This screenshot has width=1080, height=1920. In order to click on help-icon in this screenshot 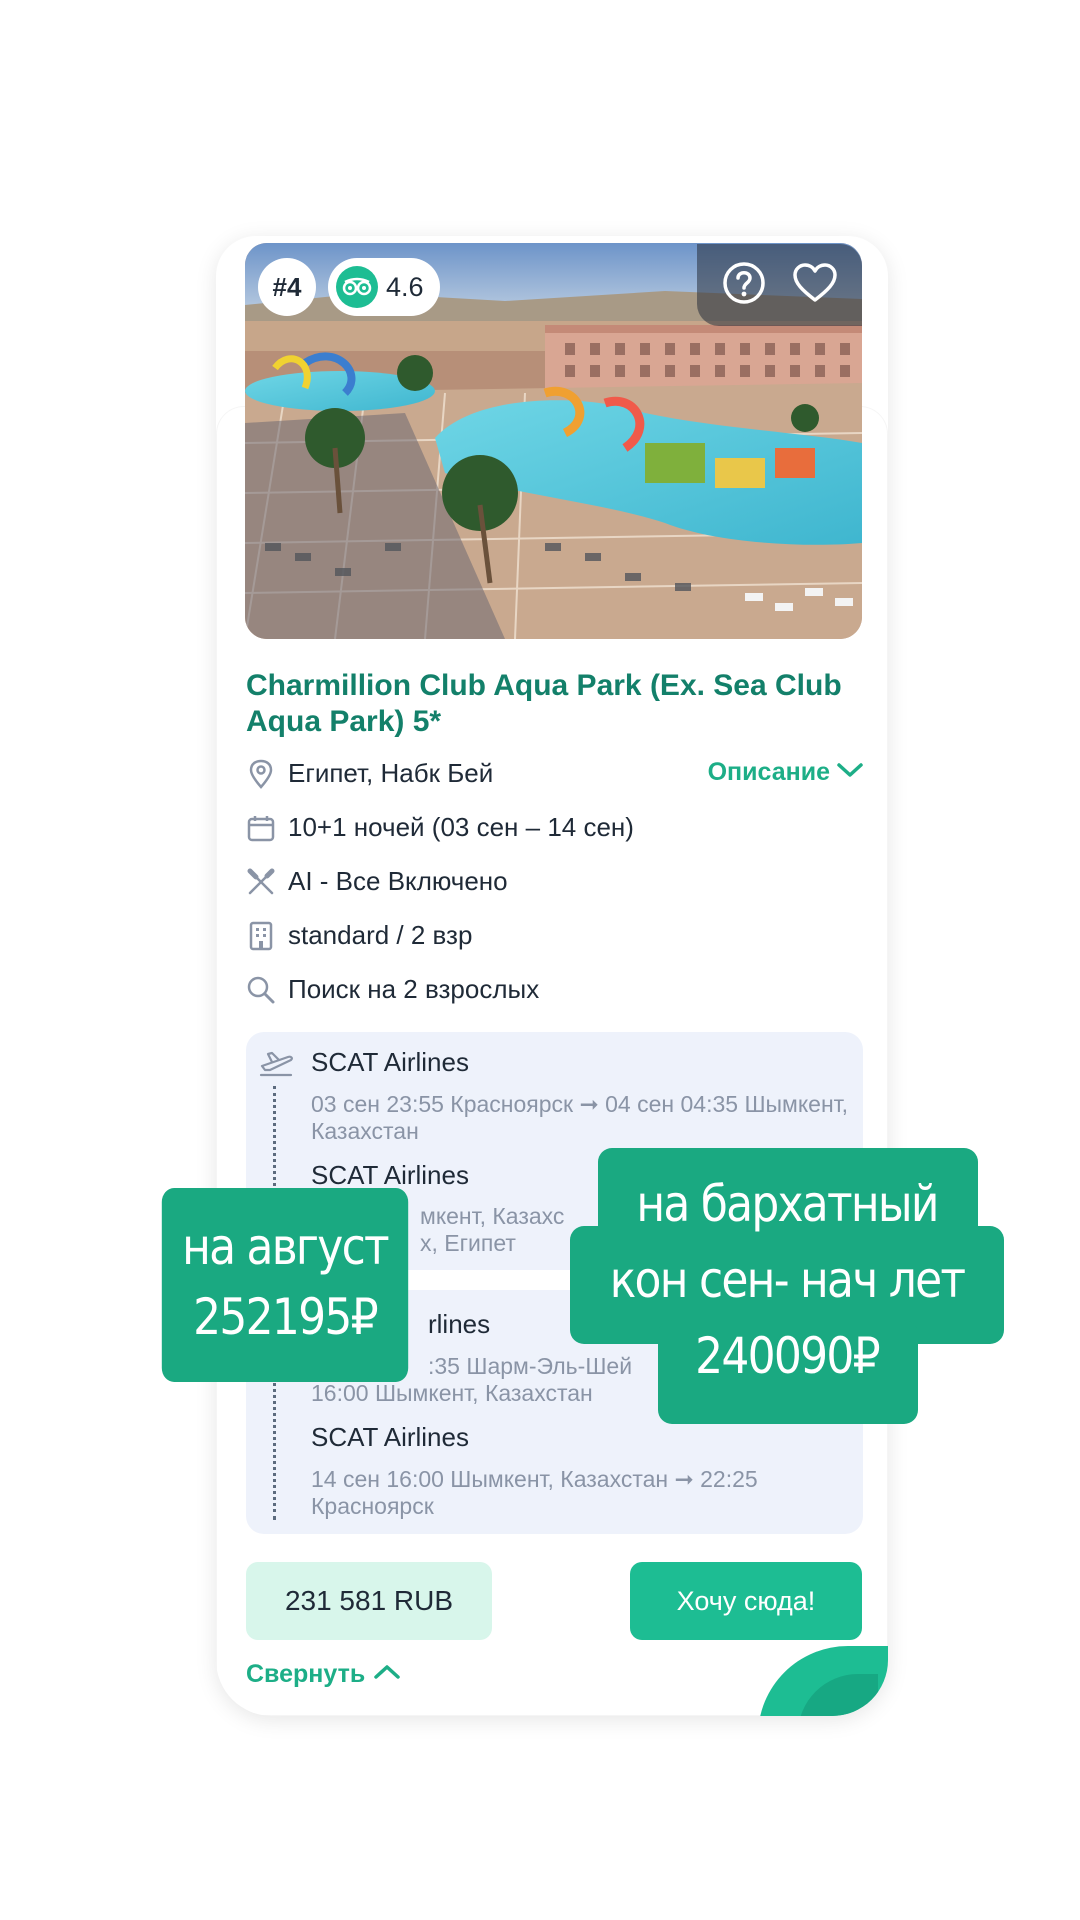, I will do `click(744, 285)`.